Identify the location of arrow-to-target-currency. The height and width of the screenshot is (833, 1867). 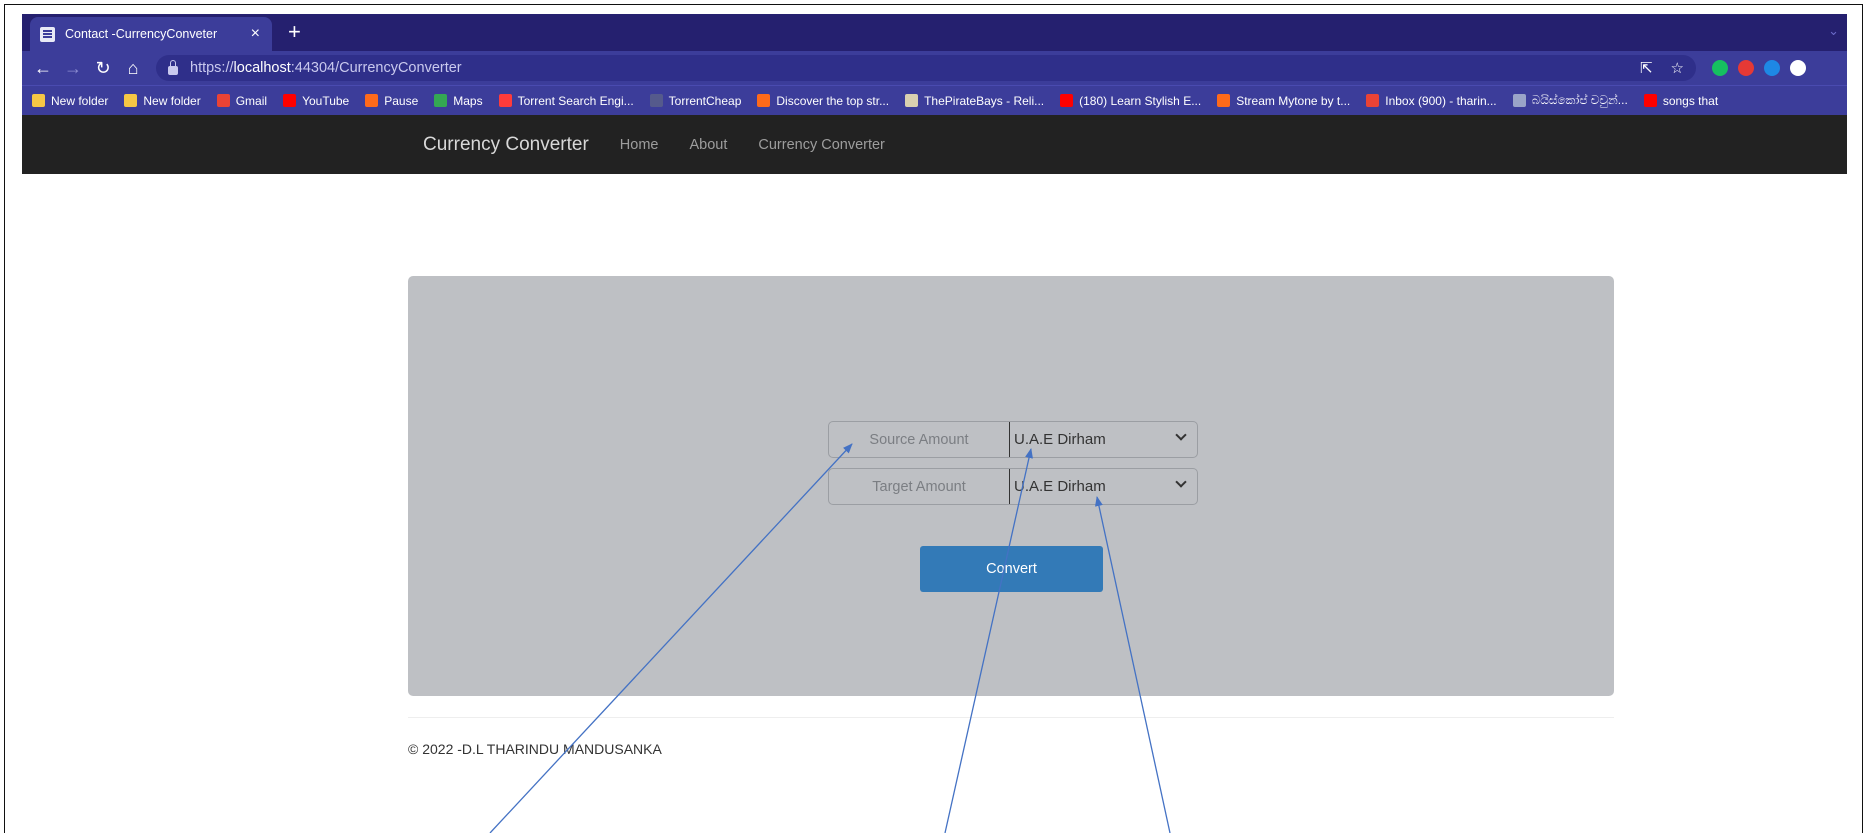
(1133, 664).